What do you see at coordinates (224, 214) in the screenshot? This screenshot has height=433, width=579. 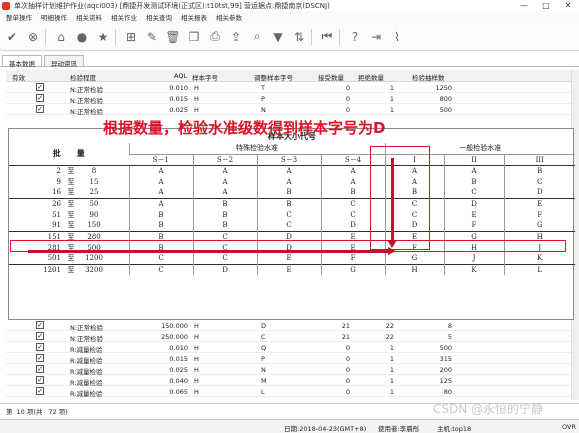 I see `code-letter: B` at bounding box center [224, 214].